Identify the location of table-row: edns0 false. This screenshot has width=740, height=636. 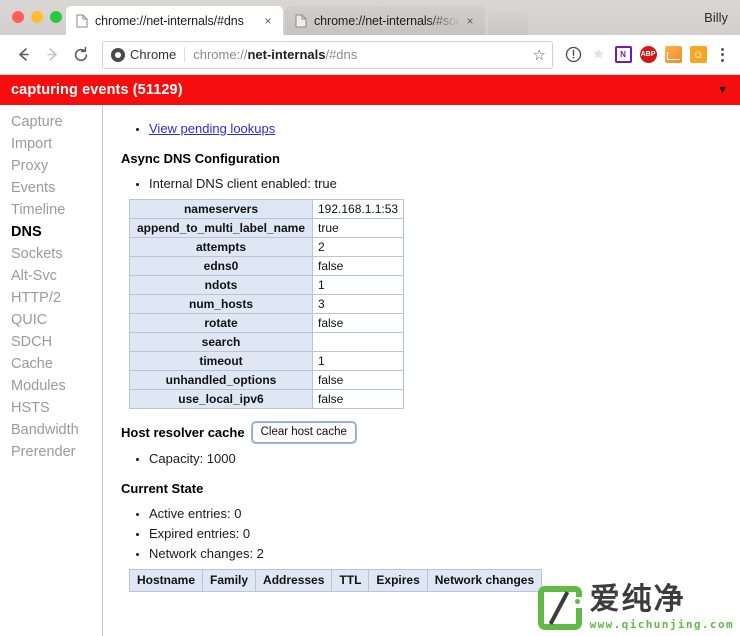
(267, 266).